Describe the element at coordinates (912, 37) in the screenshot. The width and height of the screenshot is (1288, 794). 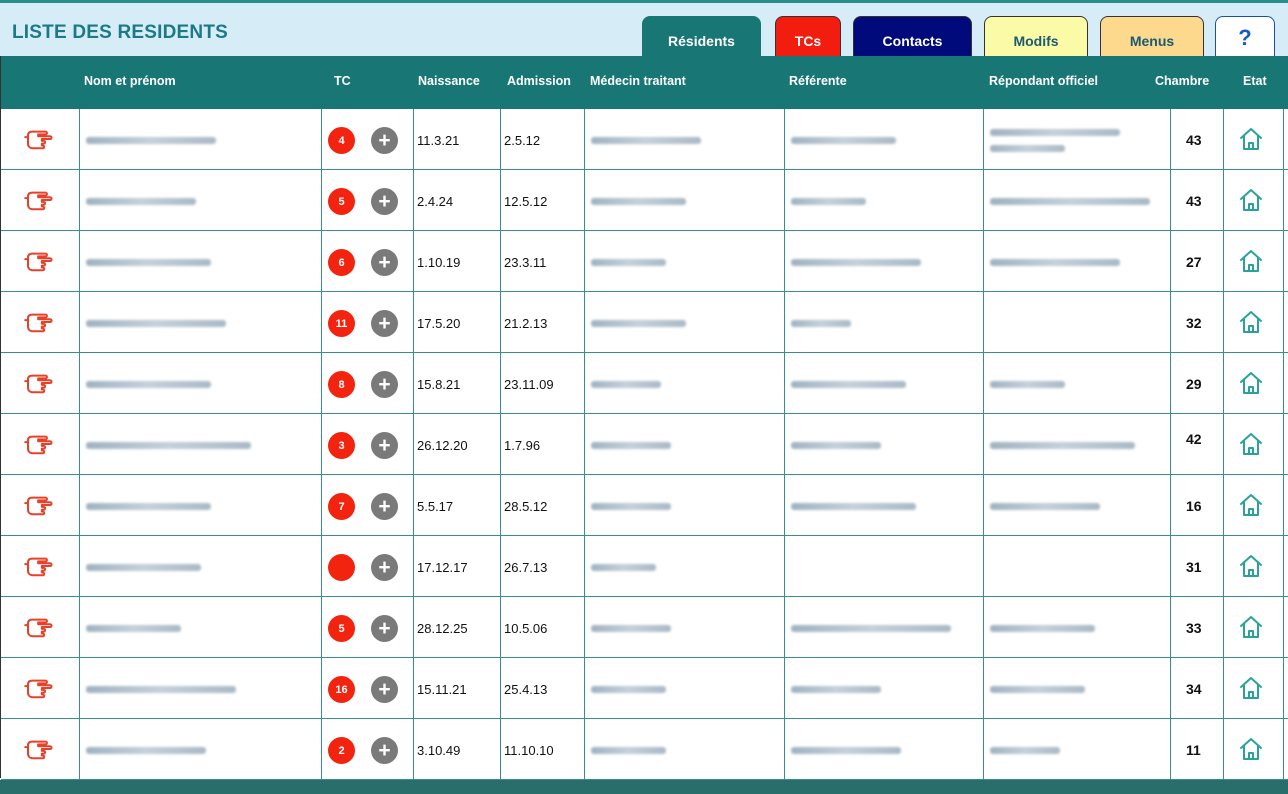
I see `tab-contacts: Contacts` at that location.